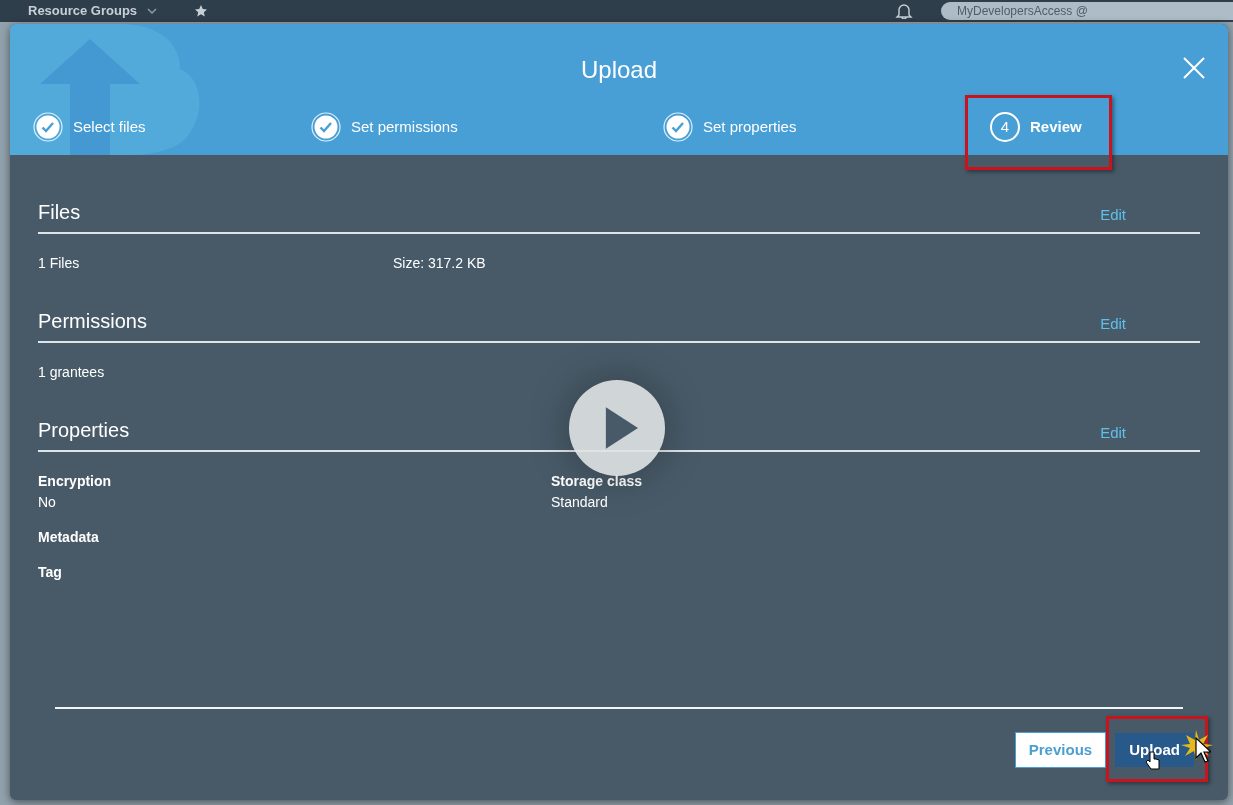 The image size is (1233, 805). Describe the element at coordinates (1060, 750) in the screenshot. I see `previous-button: Previous` at that location.